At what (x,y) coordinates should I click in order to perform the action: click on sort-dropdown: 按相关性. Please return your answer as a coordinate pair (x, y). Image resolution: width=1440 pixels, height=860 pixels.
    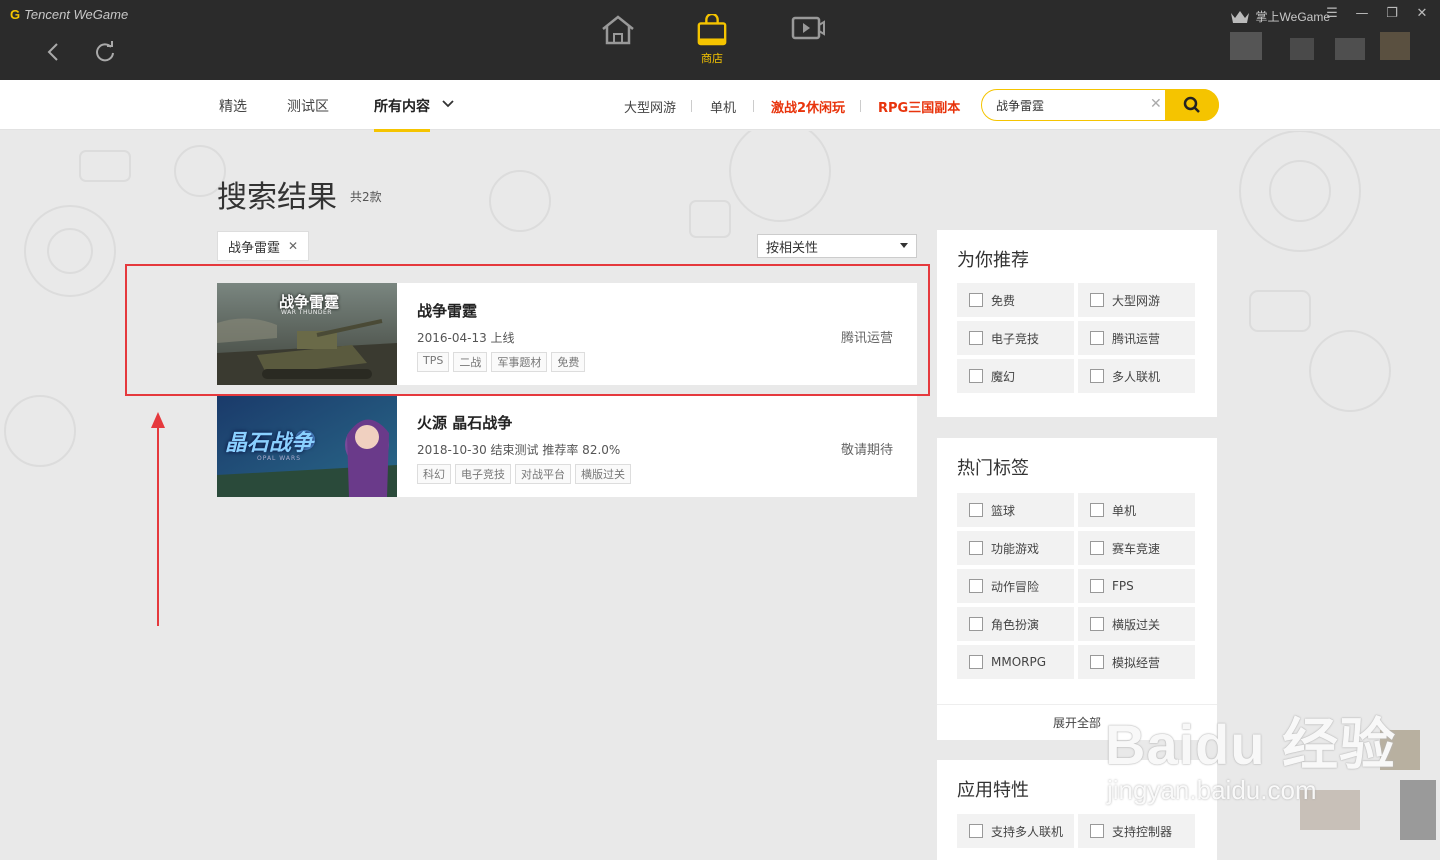
    Looking at the image, I should click on (837, 246).